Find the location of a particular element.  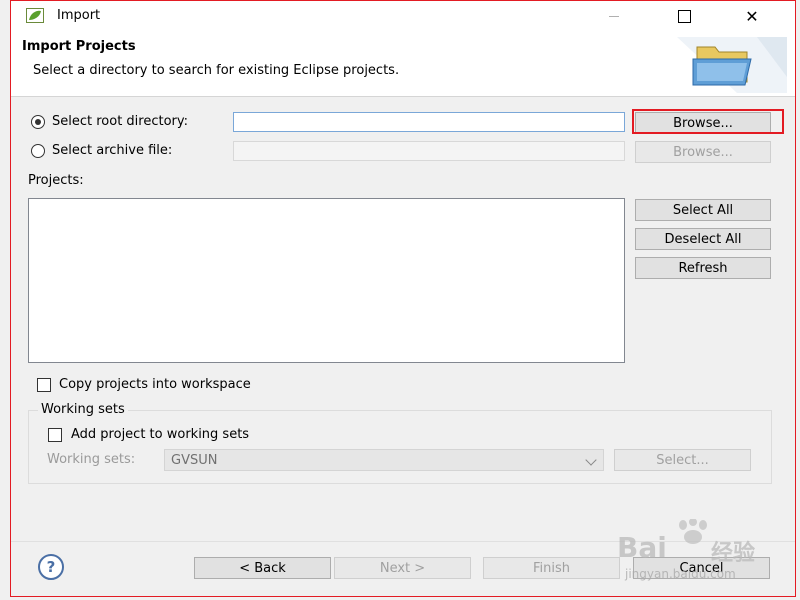

chevron-down-icon is located at coordinates (591, 460).